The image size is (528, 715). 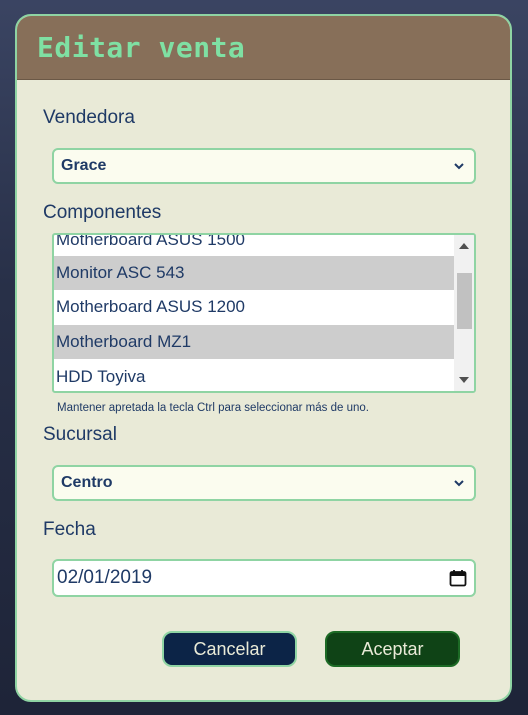 What do you see at coordinates (254, 245) in the screenshot?
I see `list-item: Motherboard ASUS 1500` at bounding box center [254, 245].